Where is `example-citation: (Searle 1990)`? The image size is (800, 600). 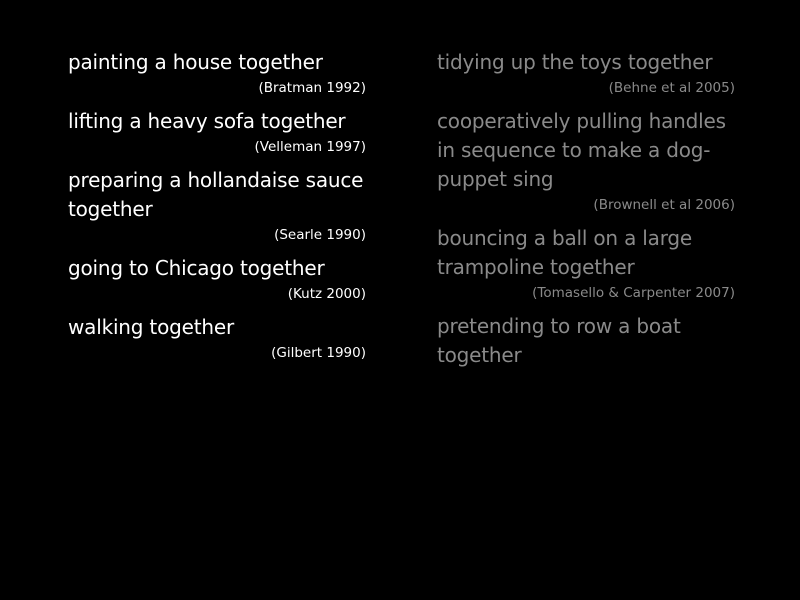 example-citation: (Searle 1990) is located at coordinates (320, 235).